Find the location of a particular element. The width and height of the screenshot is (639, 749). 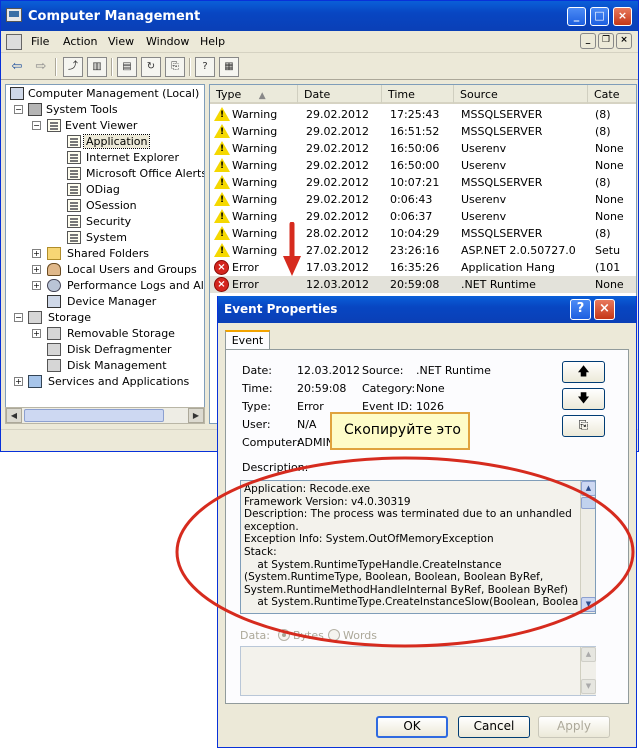

dialog-close-button: × is located at coordinates (604, 309).